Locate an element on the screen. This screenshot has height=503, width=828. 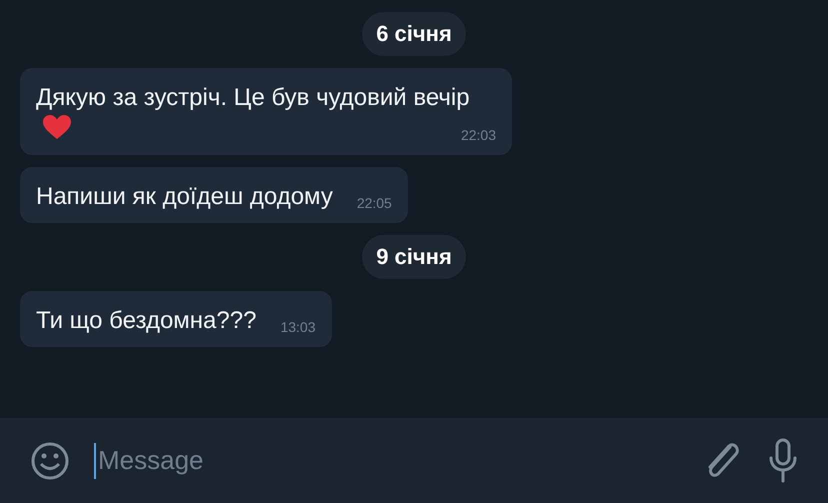
date-badge: 9 січня is located at coordinates (414, 257).